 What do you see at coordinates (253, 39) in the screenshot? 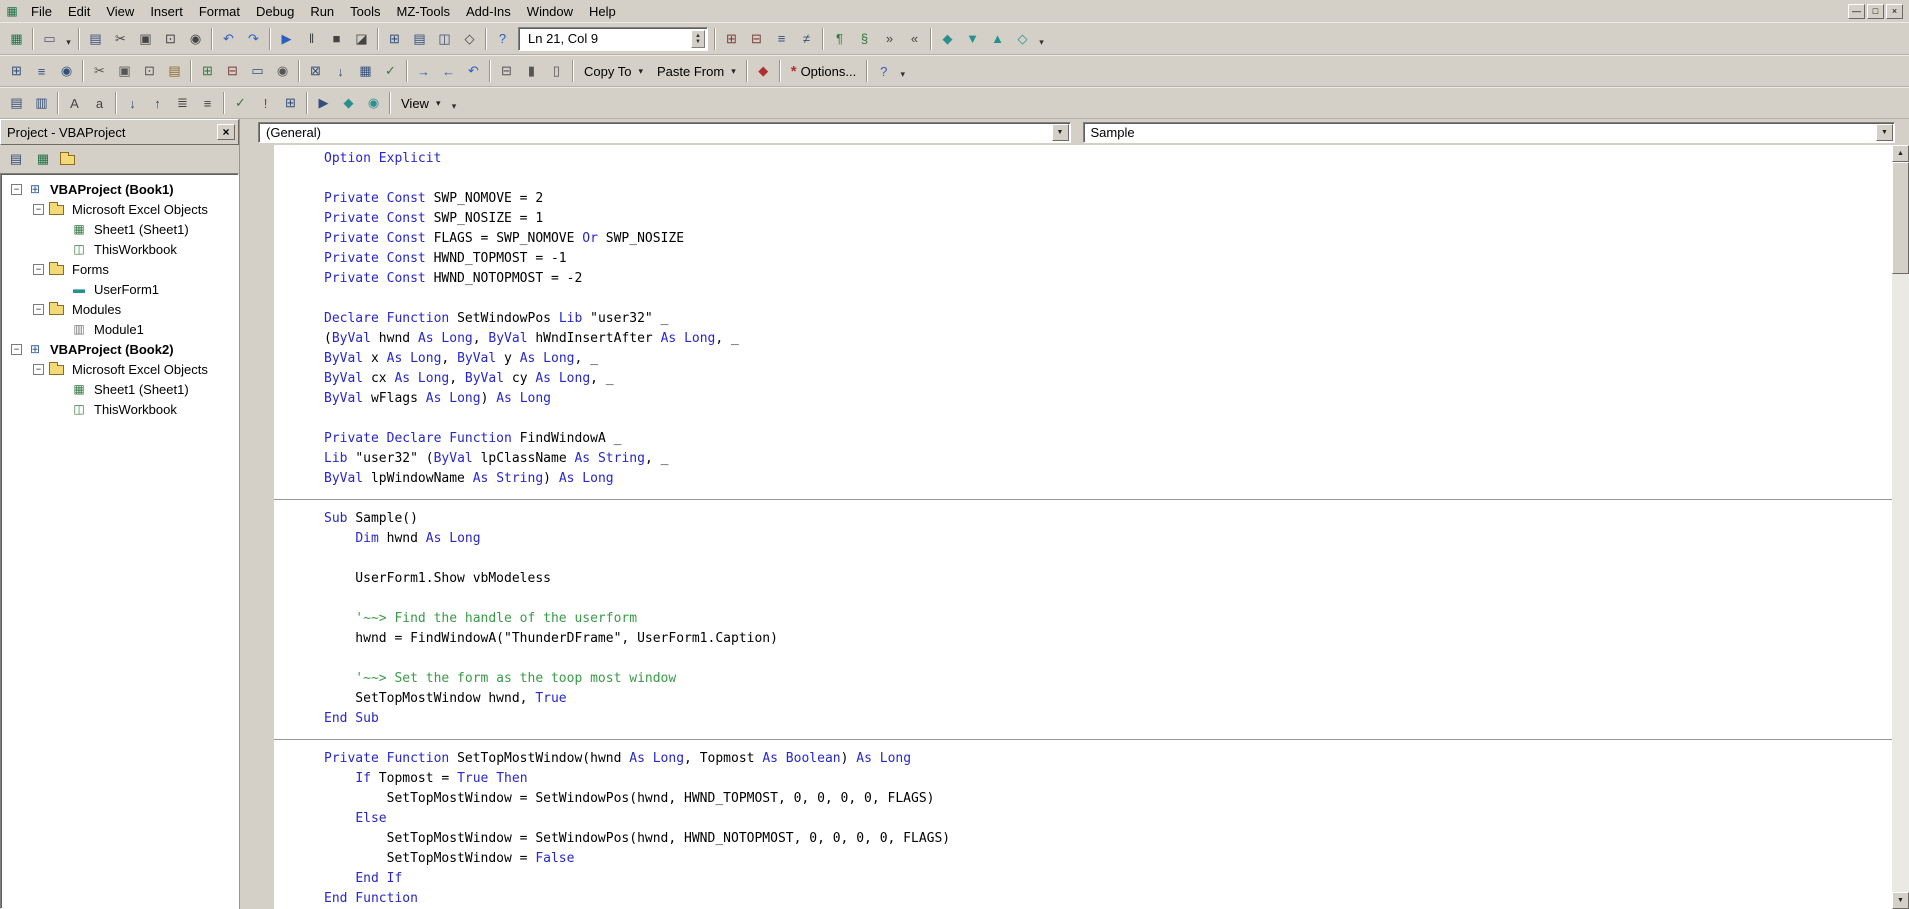
I see `redo-icon: ↷` at bounding box center [253, 39].